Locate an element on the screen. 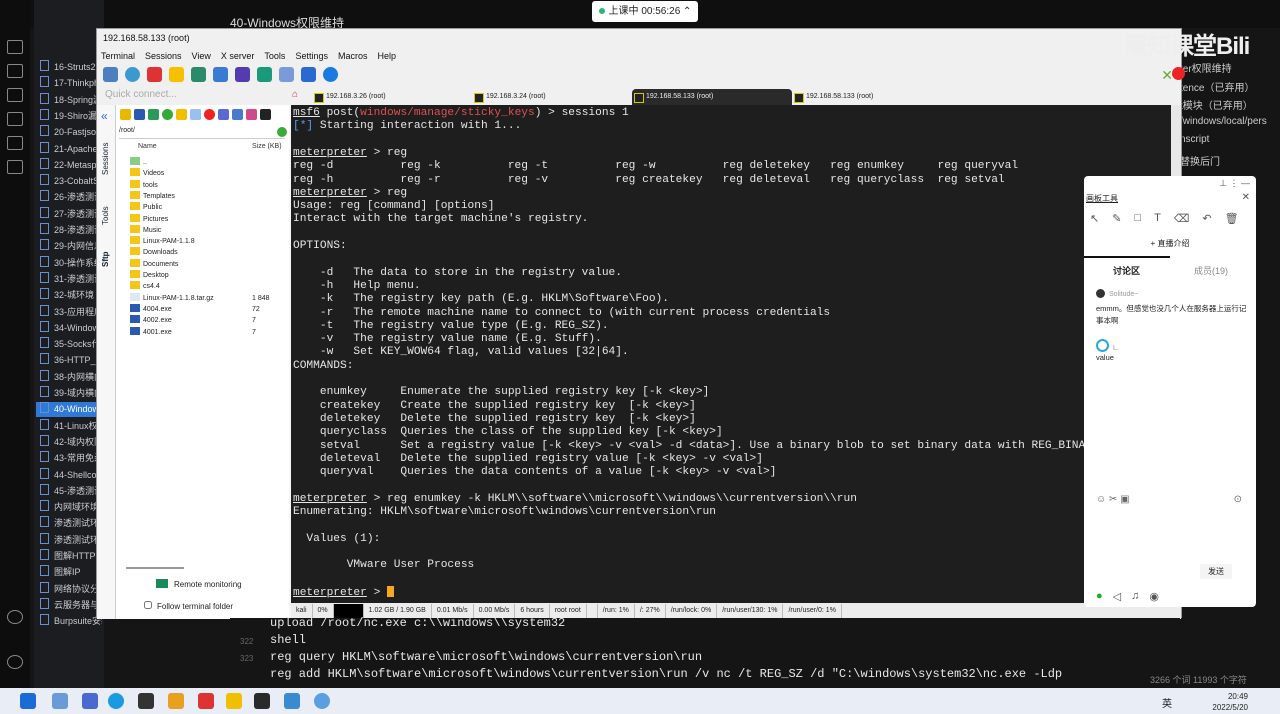  tunneling-icon is located at coordinates (286, 74).